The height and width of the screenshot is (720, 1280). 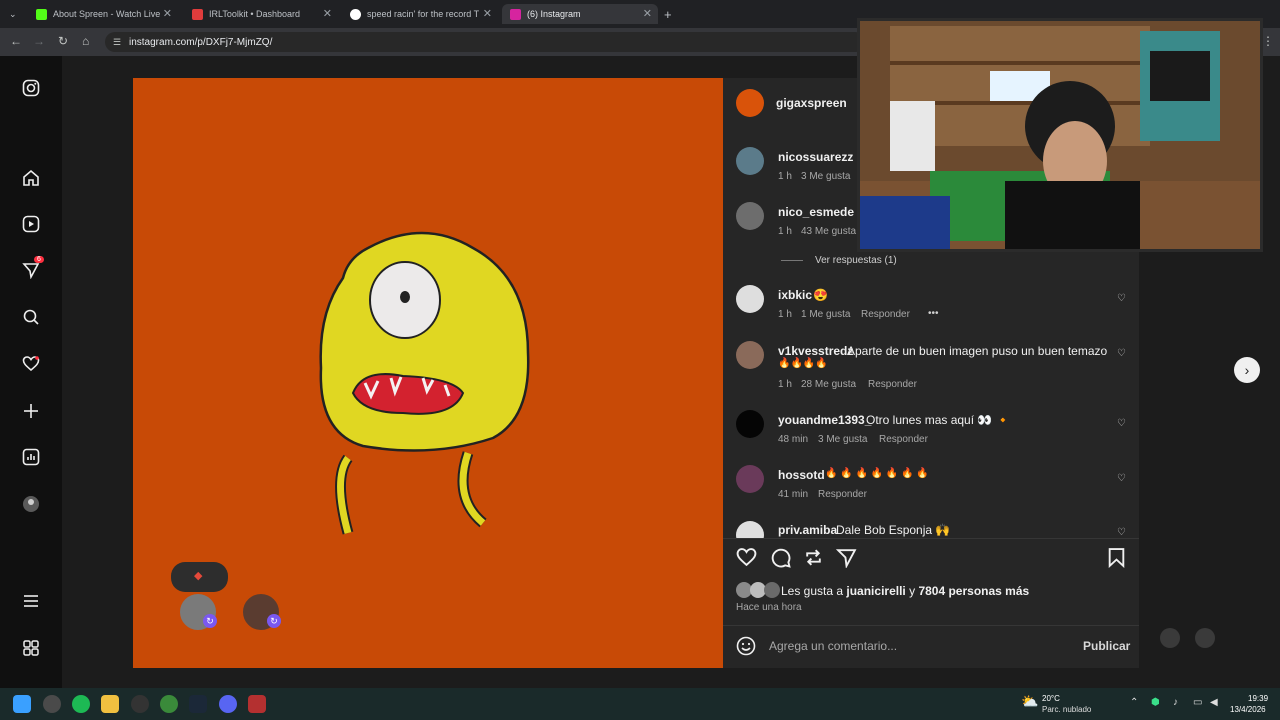 I want to click on save-icon, so click(x=1116, y=560).